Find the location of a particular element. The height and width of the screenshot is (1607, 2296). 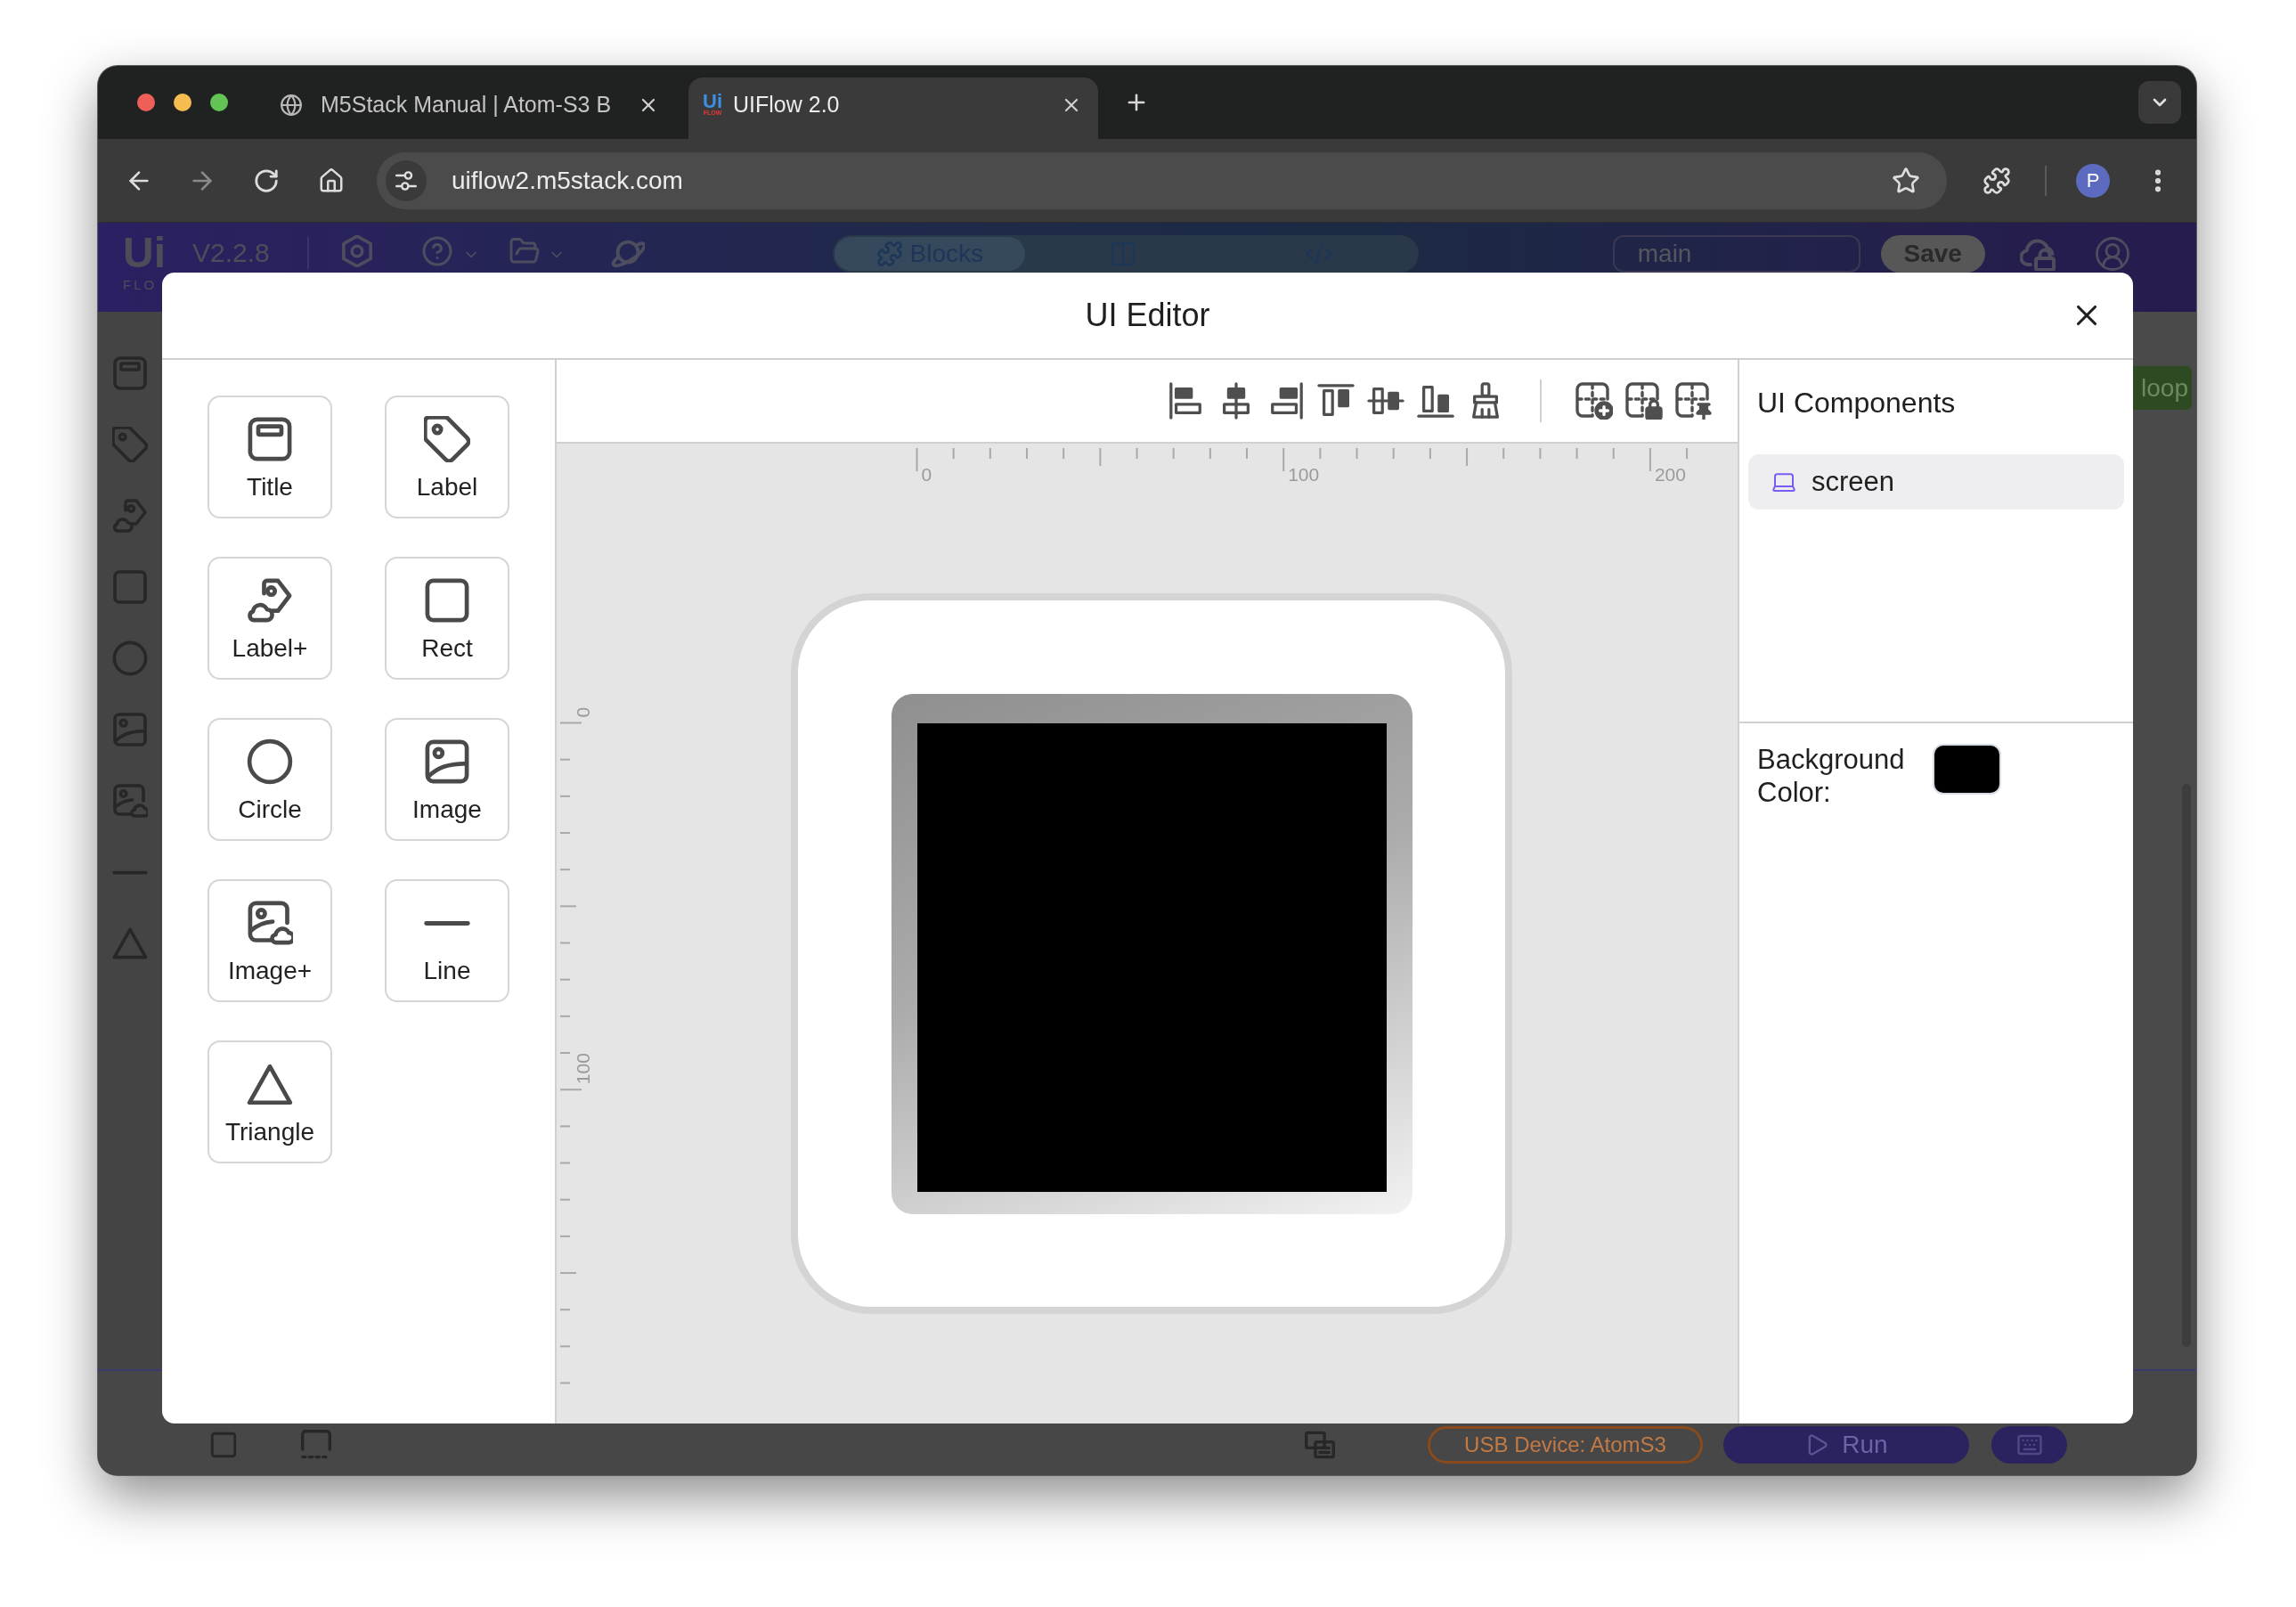

bookmark-star-icon is located at coordinates (1906, 180).